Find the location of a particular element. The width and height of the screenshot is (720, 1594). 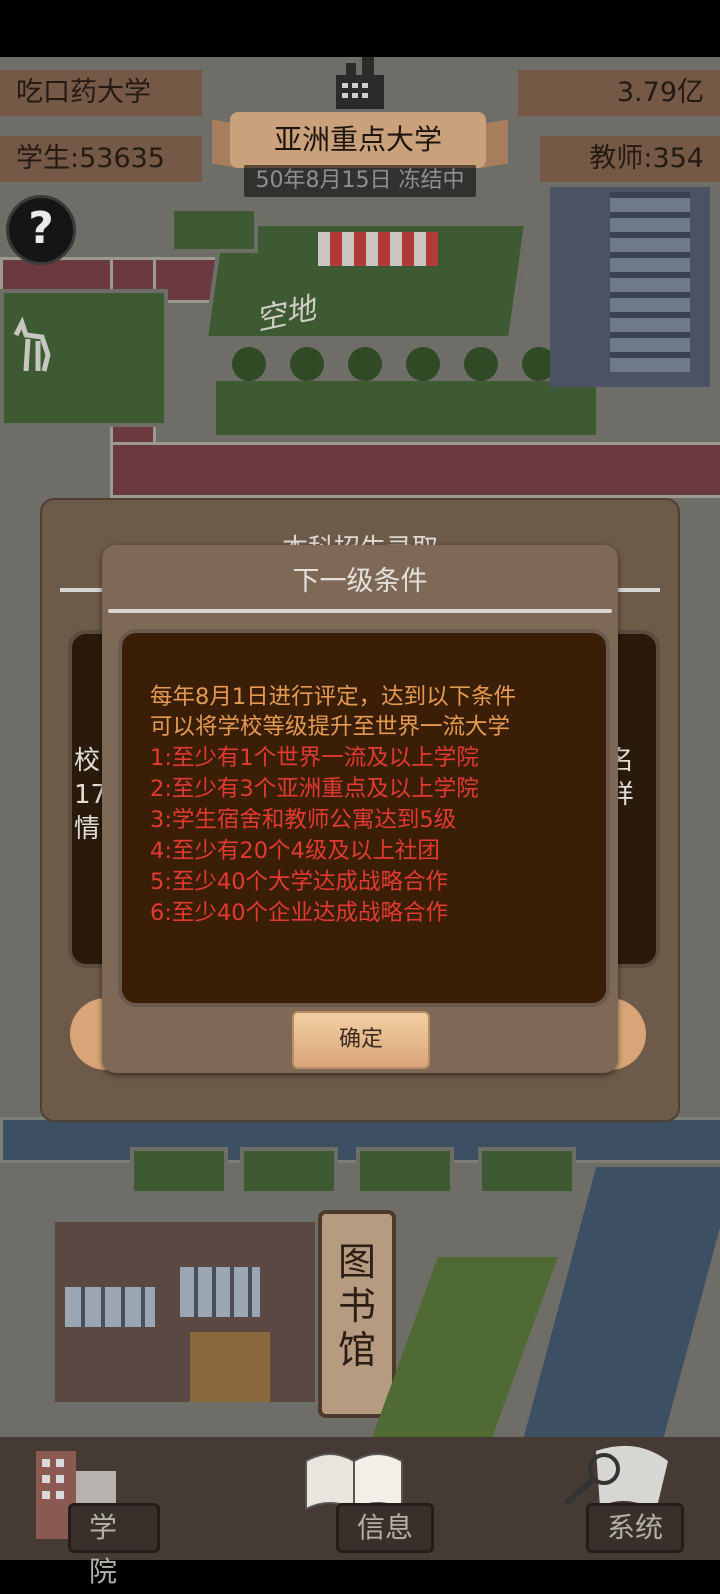

library-sign: 图书馆 is located at coordinates (357, 1314).